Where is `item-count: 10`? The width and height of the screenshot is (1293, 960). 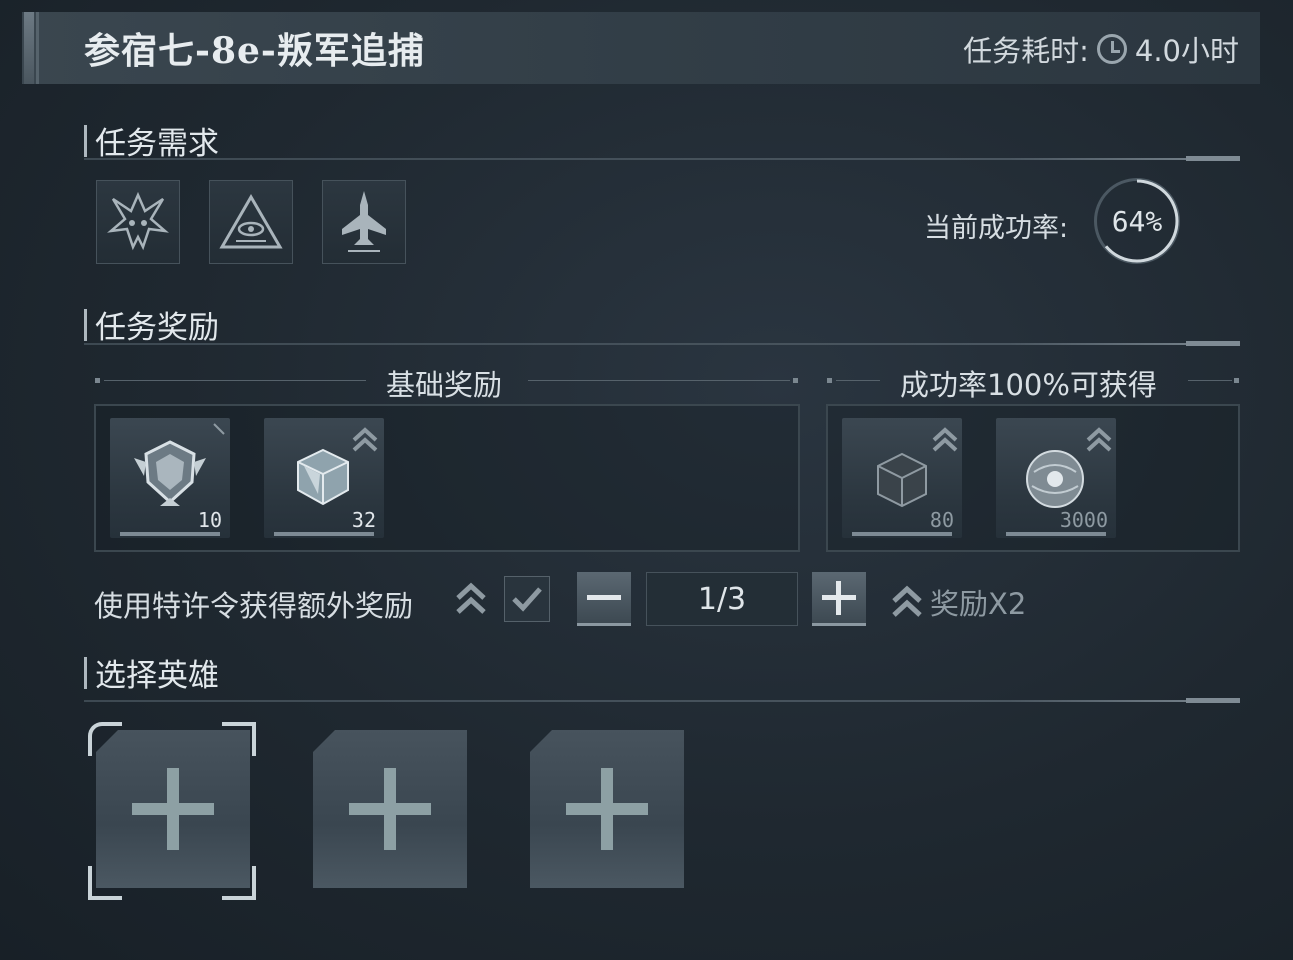 item-count: 10 is located at coordinates (209, 520).